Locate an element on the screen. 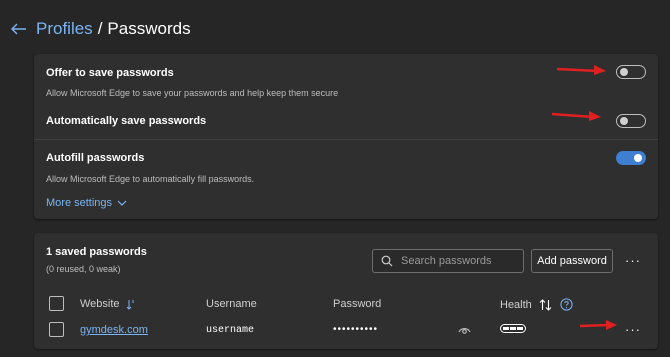 Image resolution: width=670 pixels, height=357 pixels. search-icon is located at coordinates (387, 261).